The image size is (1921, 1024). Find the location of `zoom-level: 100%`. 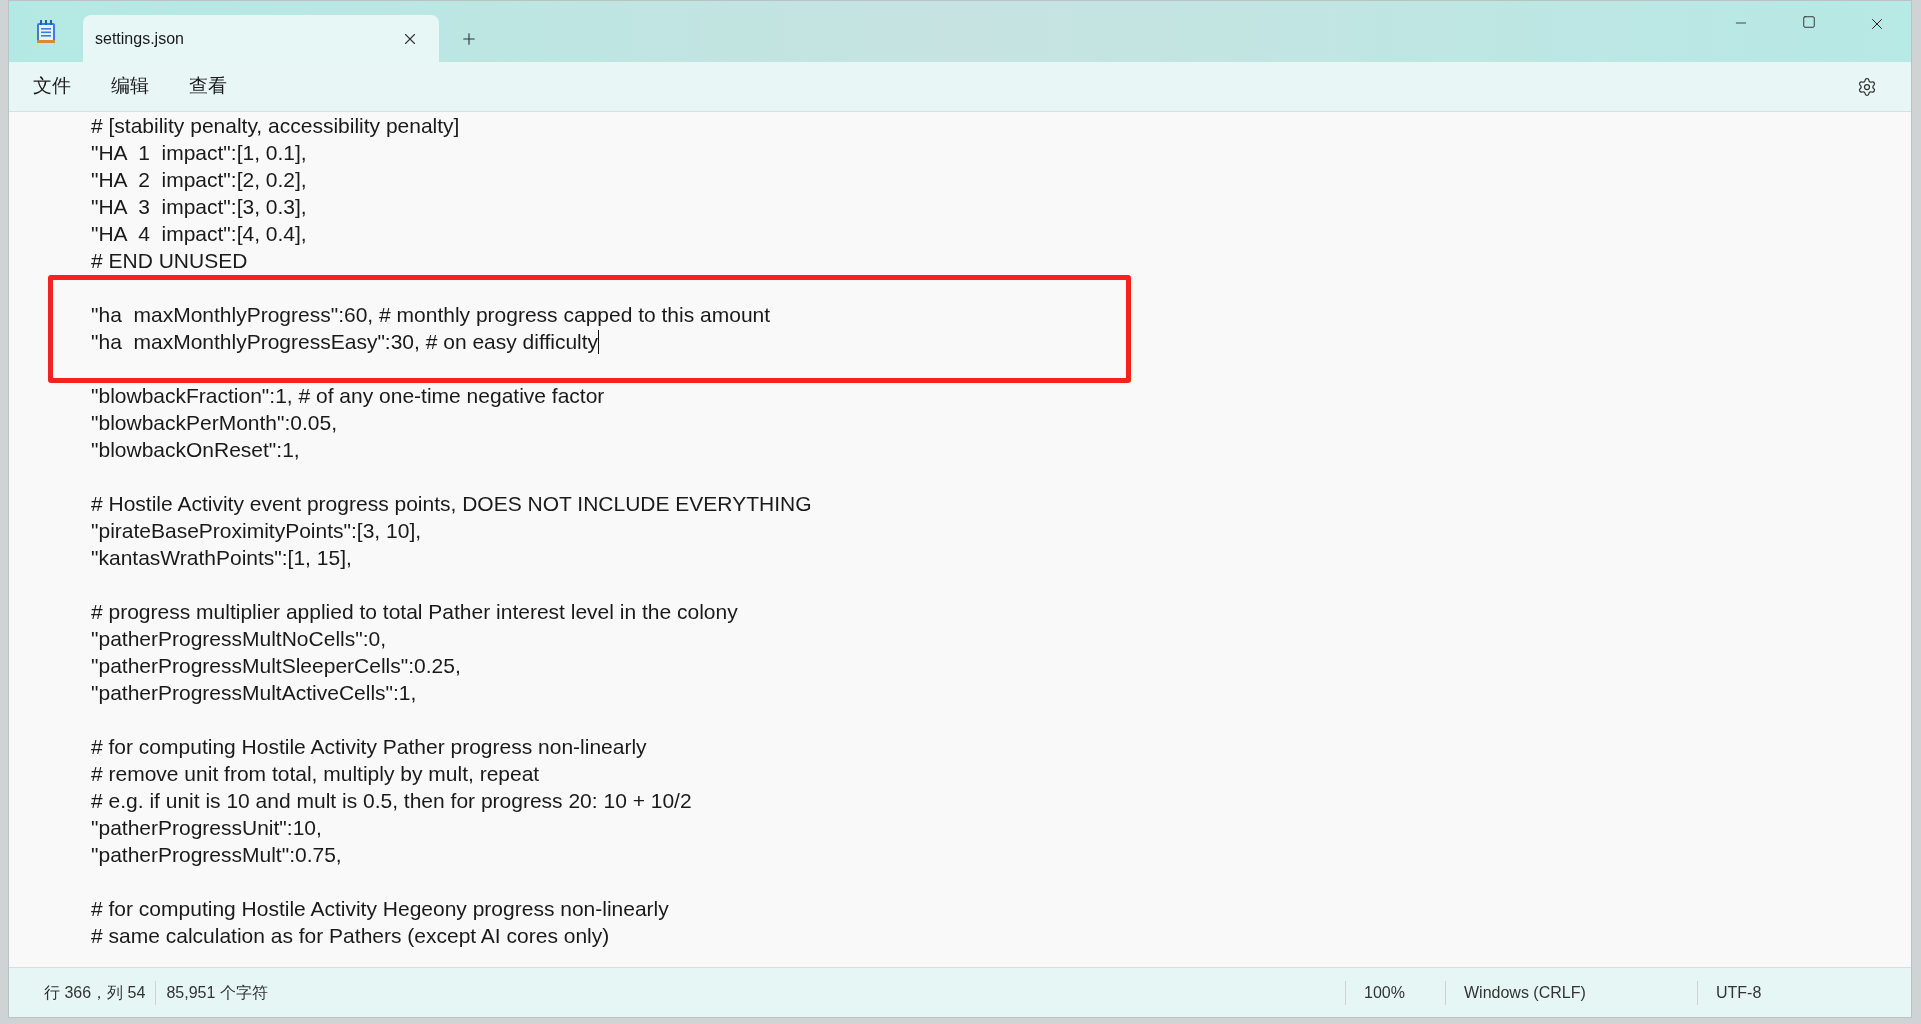

zoom-level: 100% is located at coordinates (1395, 992).